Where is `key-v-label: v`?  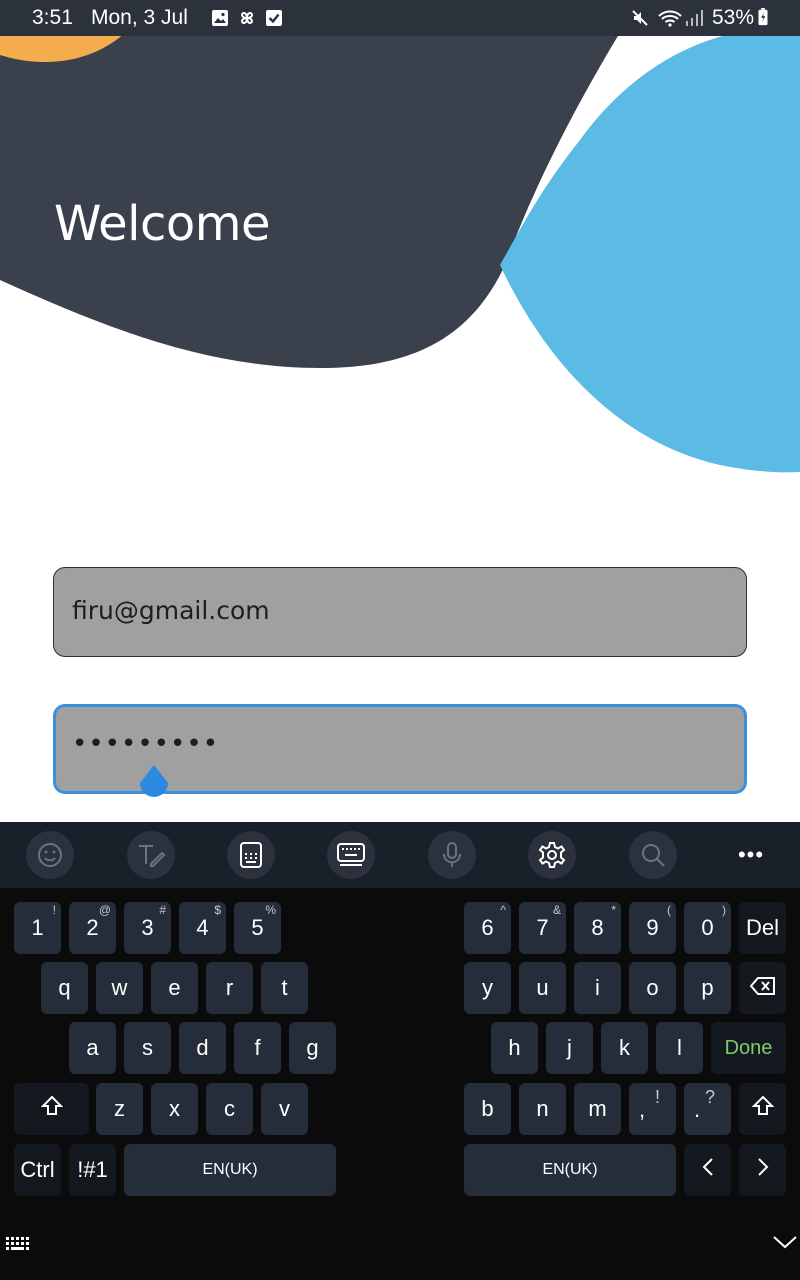 key-v-label: v is located at coordinates (284, 1108).